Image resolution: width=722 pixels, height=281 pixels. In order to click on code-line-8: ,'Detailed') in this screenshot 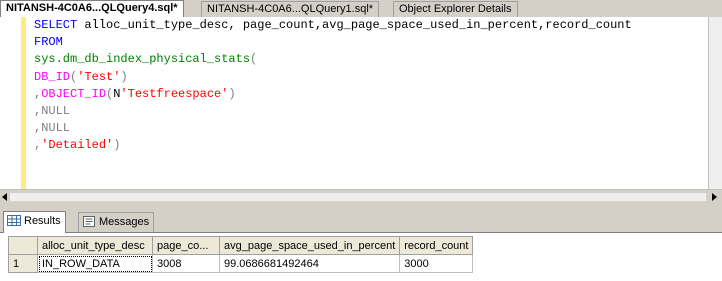, I will do `click(333, 145)`.